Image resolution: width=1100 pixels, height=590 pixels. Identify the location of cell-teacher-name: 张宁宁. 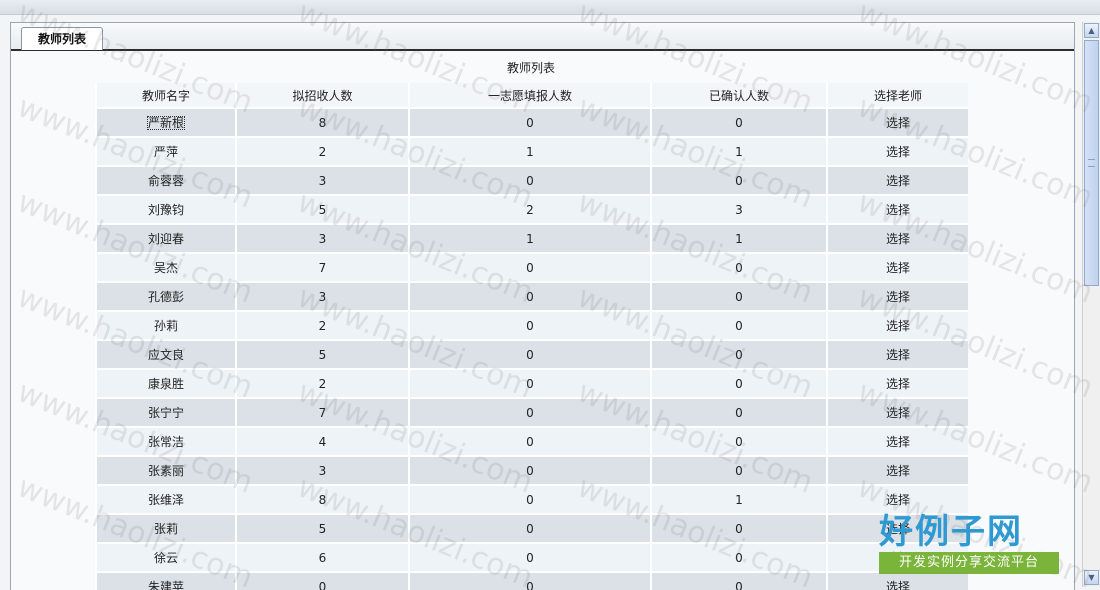
(165, 413).